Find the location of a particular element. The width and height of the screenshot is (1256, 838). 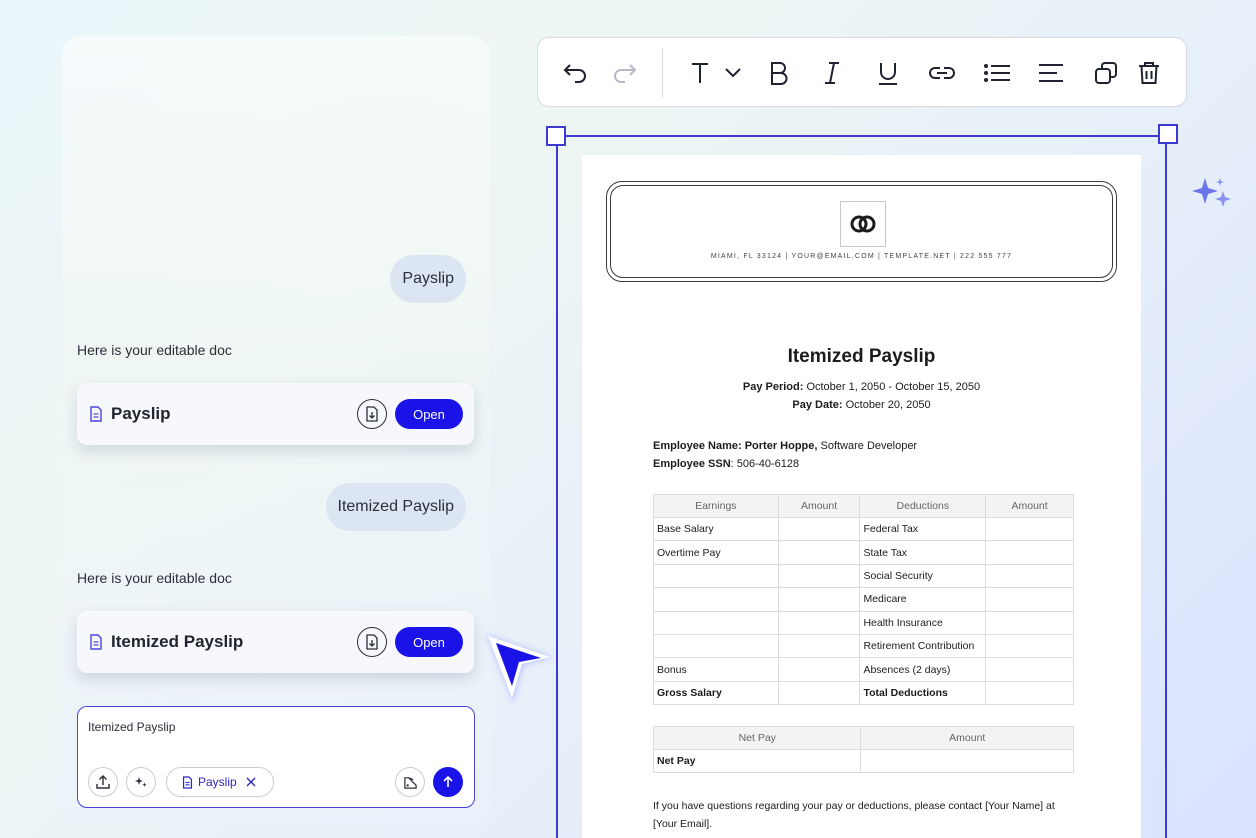

table-cell: Net Pay is located at coordinates (757, 761).